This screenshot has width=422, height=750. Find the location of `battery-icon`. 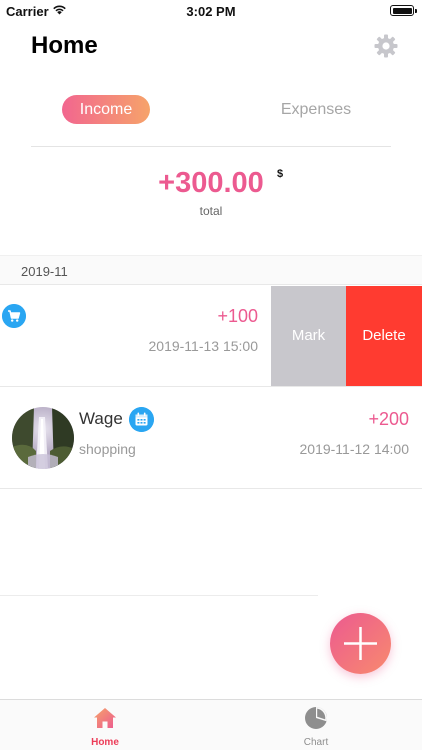

battery-icon is located at coordinates (403, 10).